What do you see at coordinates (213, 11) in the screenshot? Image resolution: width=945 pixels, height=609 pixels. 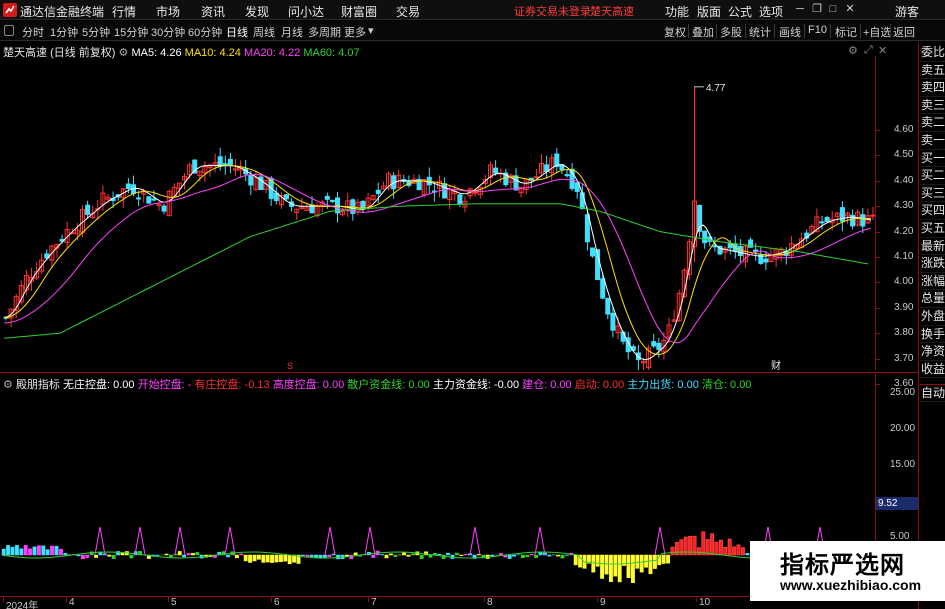 I see `menu-news: 资讯` at bounding box center [213, 11].